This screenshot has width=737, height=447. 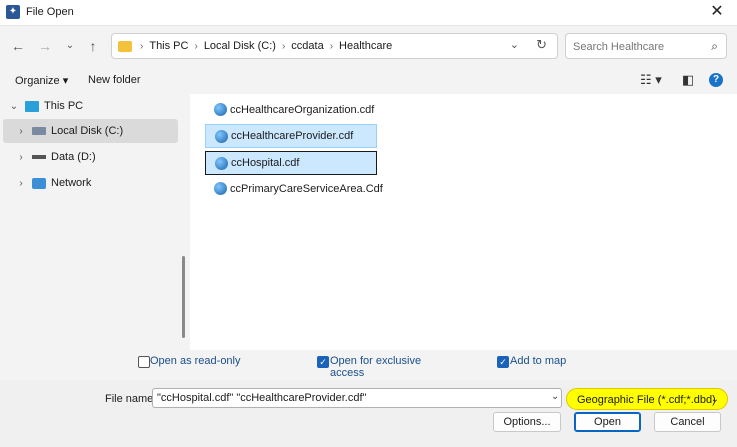 What do you see at coordinates (514, 44) in the screenshot?
I see `address-dropdown-chevron-icon: ⌄` at bounding box center [514, 44].